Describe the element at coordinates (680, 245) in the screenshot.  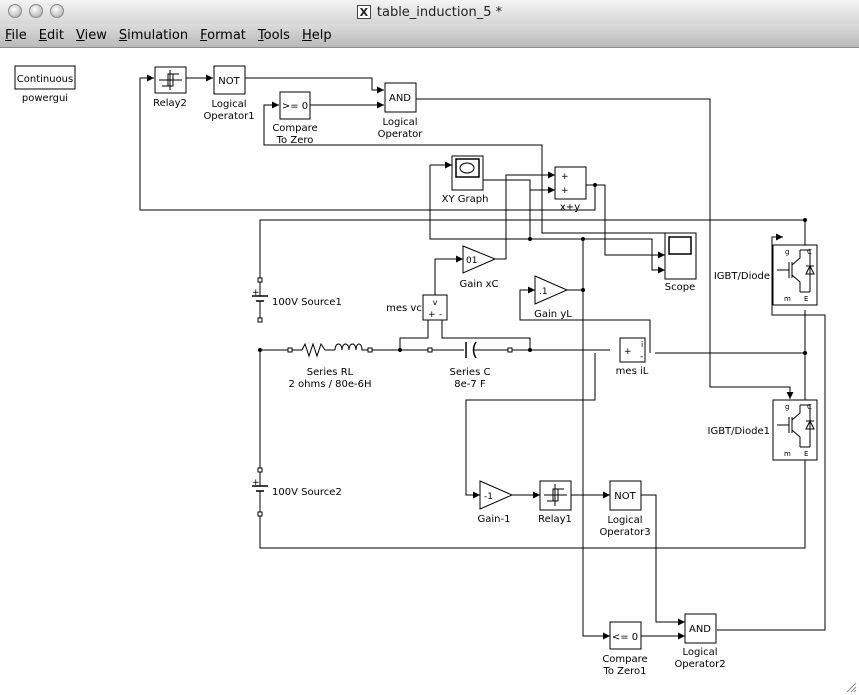
I see `scope-icon` at that location.